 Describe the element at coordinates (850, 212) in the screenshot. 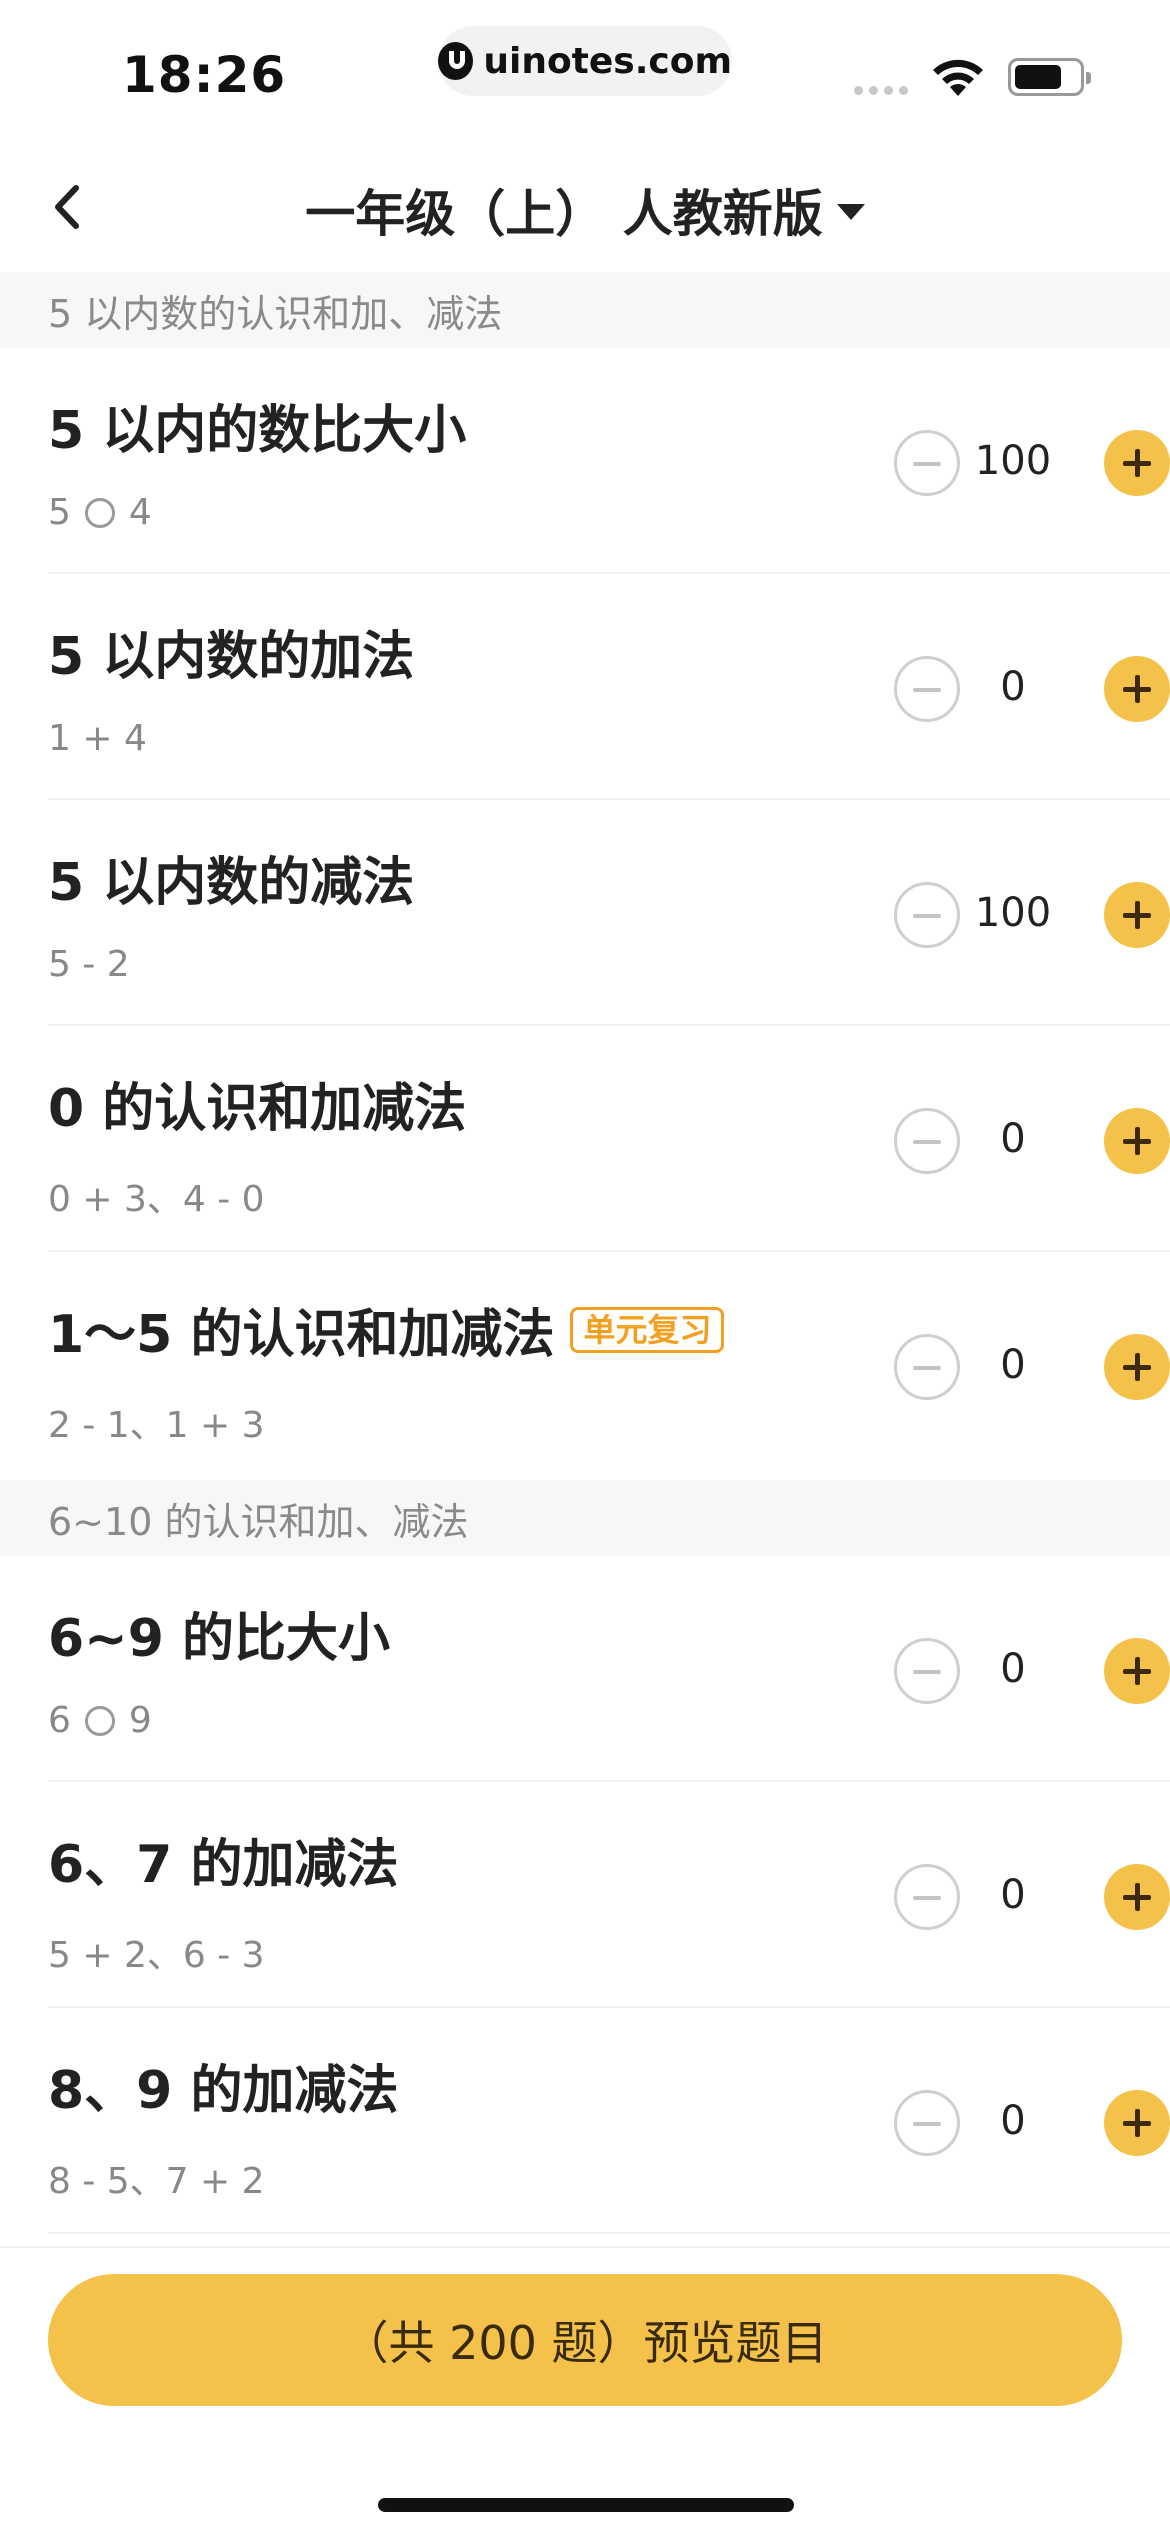

I see `caret-down-icon` at that location.